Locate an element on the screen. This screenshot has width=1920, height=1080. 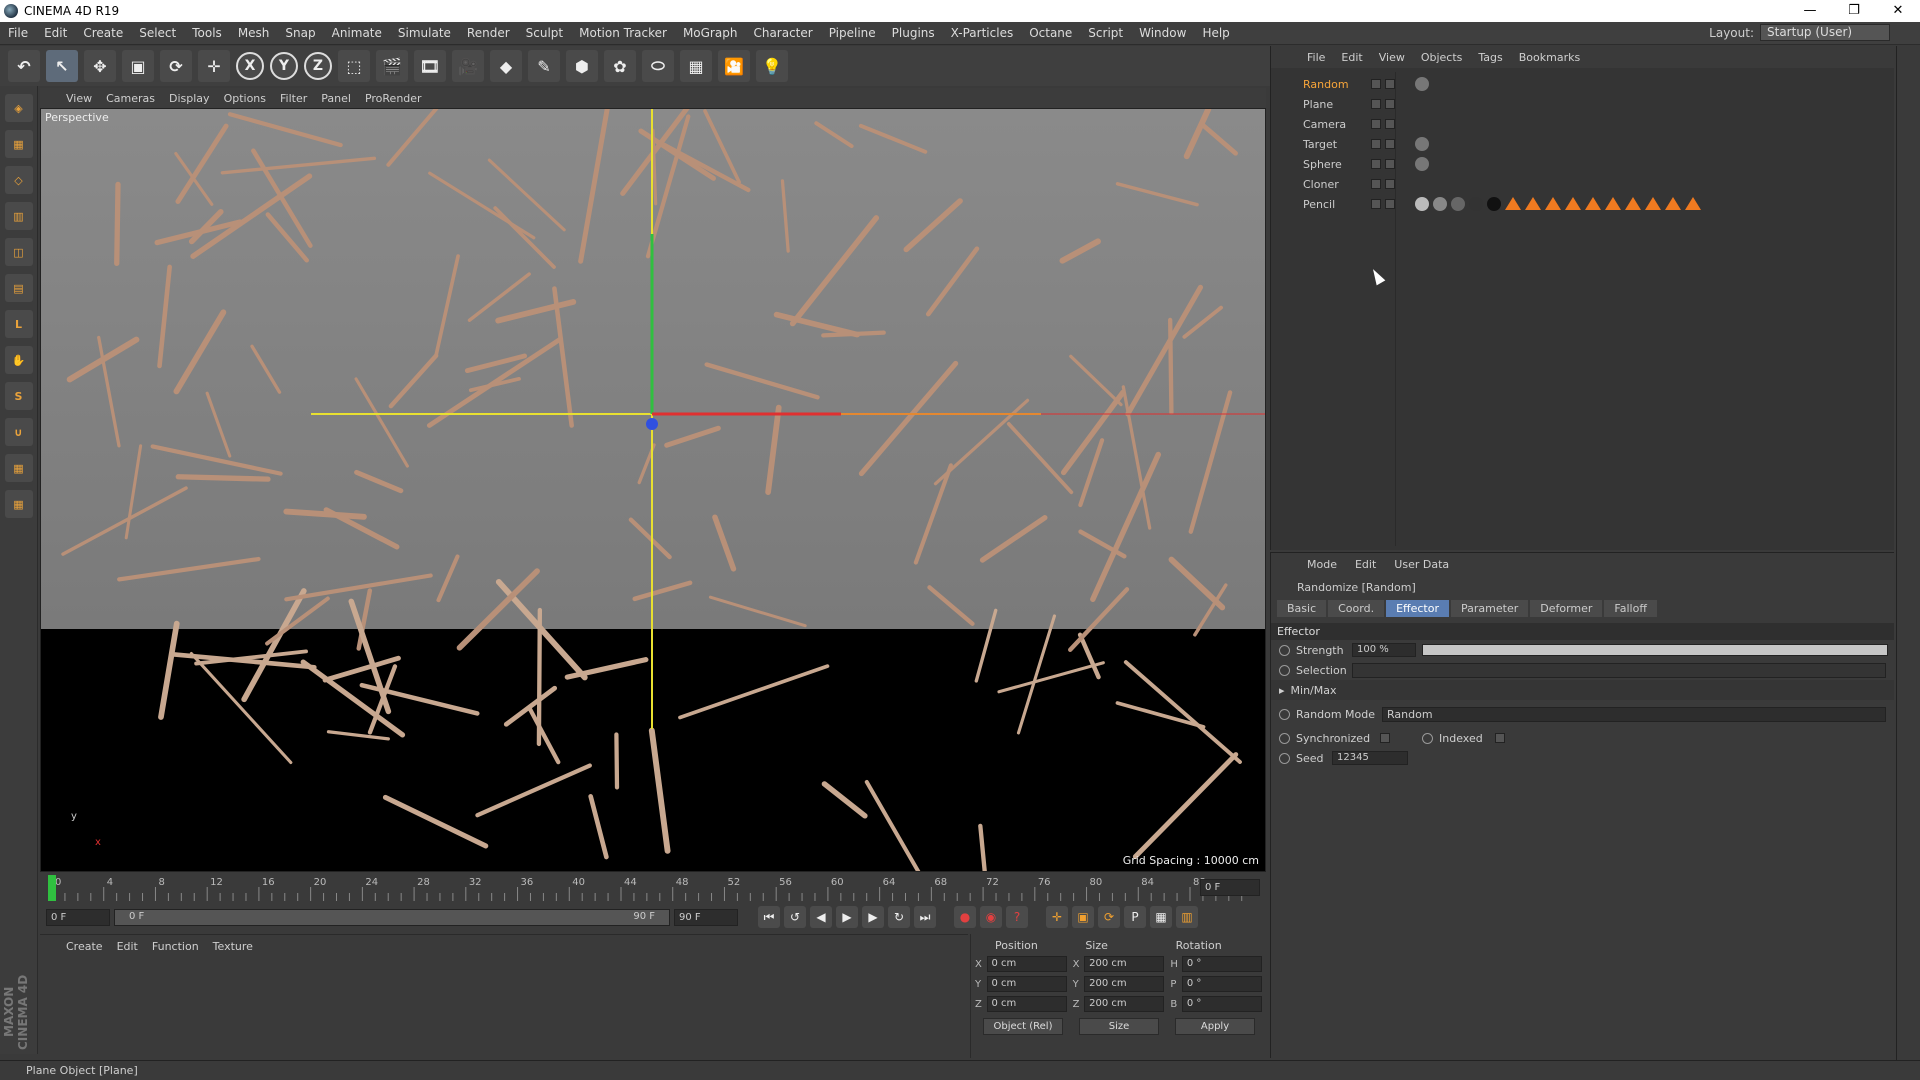
z-axis-lock-icon: Z is located at coordinates (318, 66).